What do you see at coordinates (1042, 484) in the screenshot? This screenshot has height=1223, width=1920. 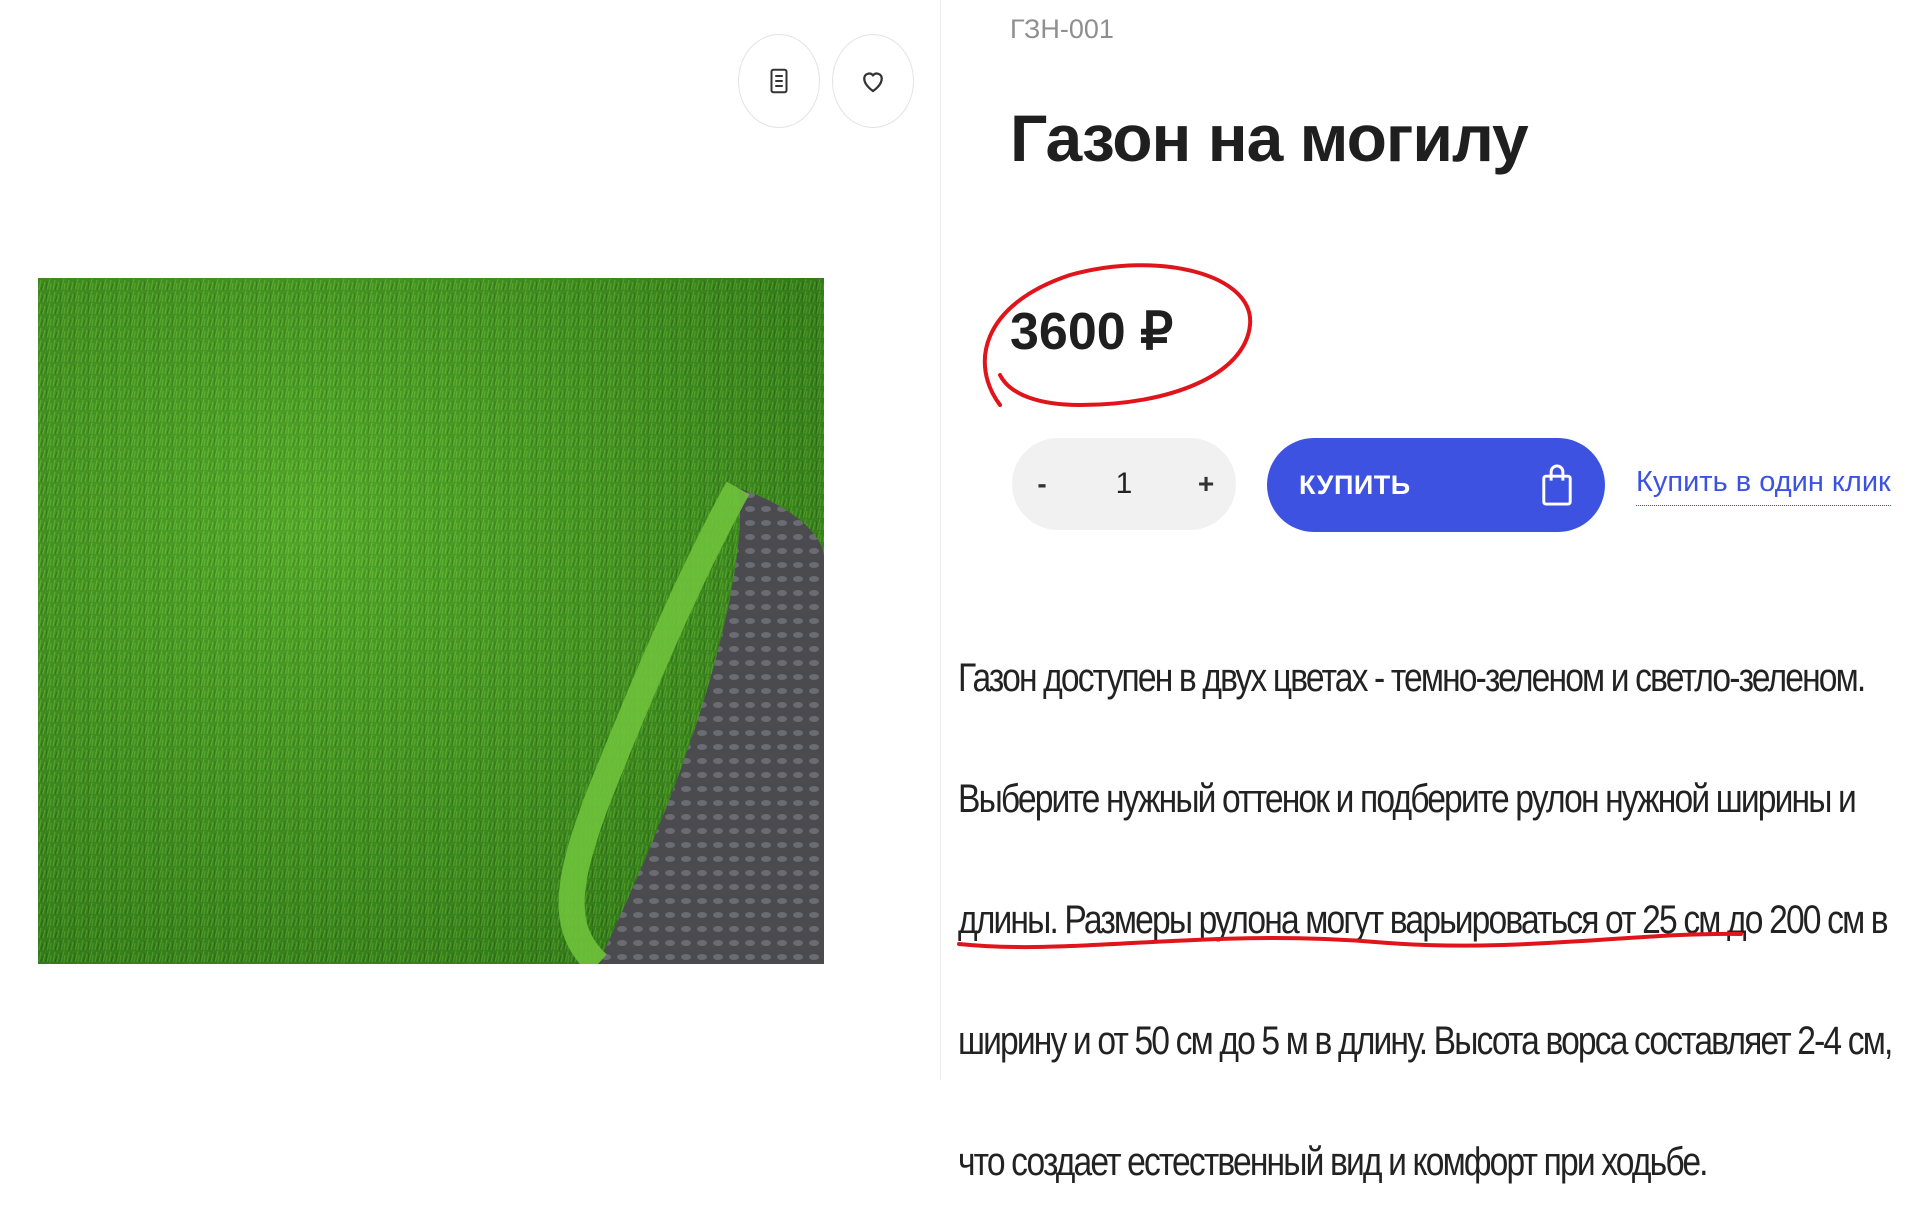 I see `quantity-decrease-button: -` at bounding box center [1042, 484].